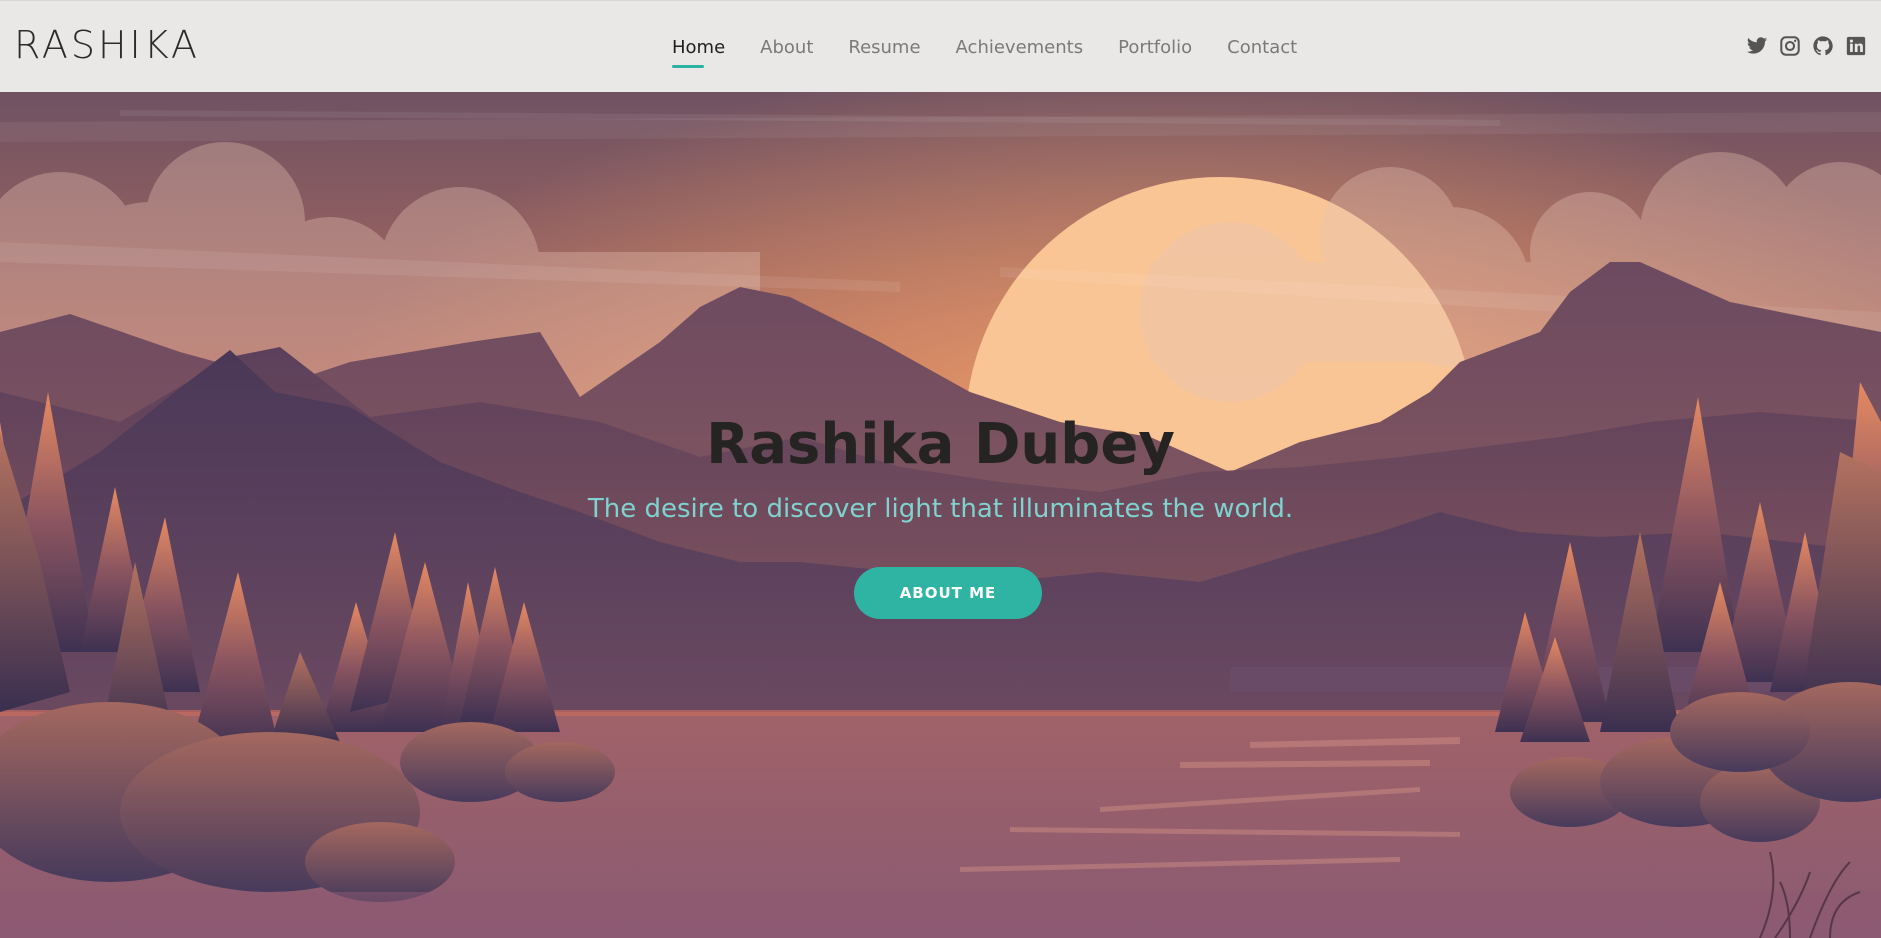 The height and width of the screenshot is (938, 1881). I want to click on github-icon, so click(1823, 46).